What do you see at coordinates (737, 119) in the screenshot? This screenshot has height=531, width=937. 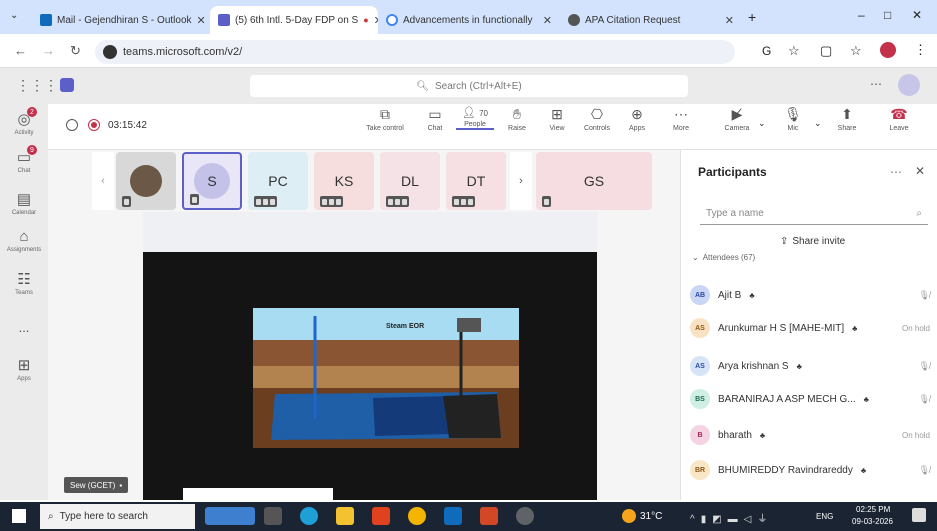 I see `camera-button: ▶̸ Camera` at bounding box center [737, 119].